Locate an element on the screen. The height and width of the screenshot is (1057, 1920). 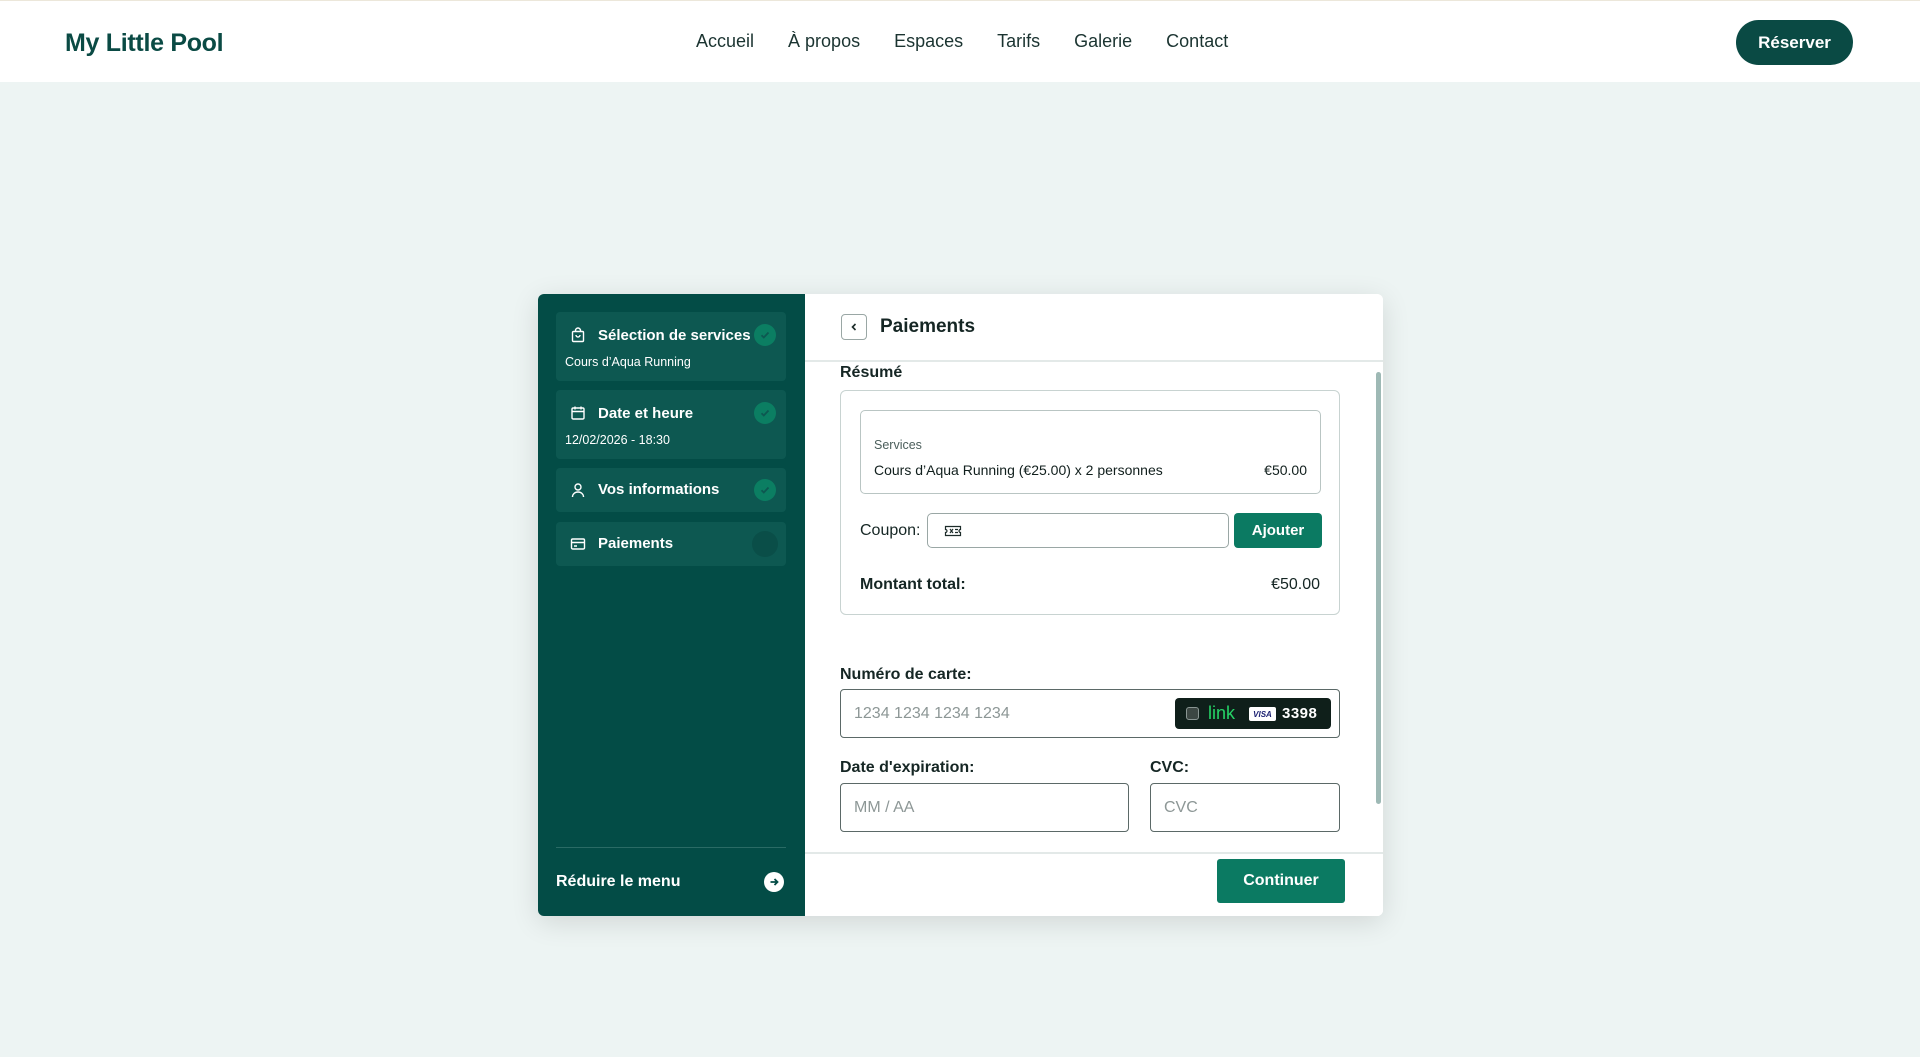
coupon-field is located at coordinates (1078, 530).